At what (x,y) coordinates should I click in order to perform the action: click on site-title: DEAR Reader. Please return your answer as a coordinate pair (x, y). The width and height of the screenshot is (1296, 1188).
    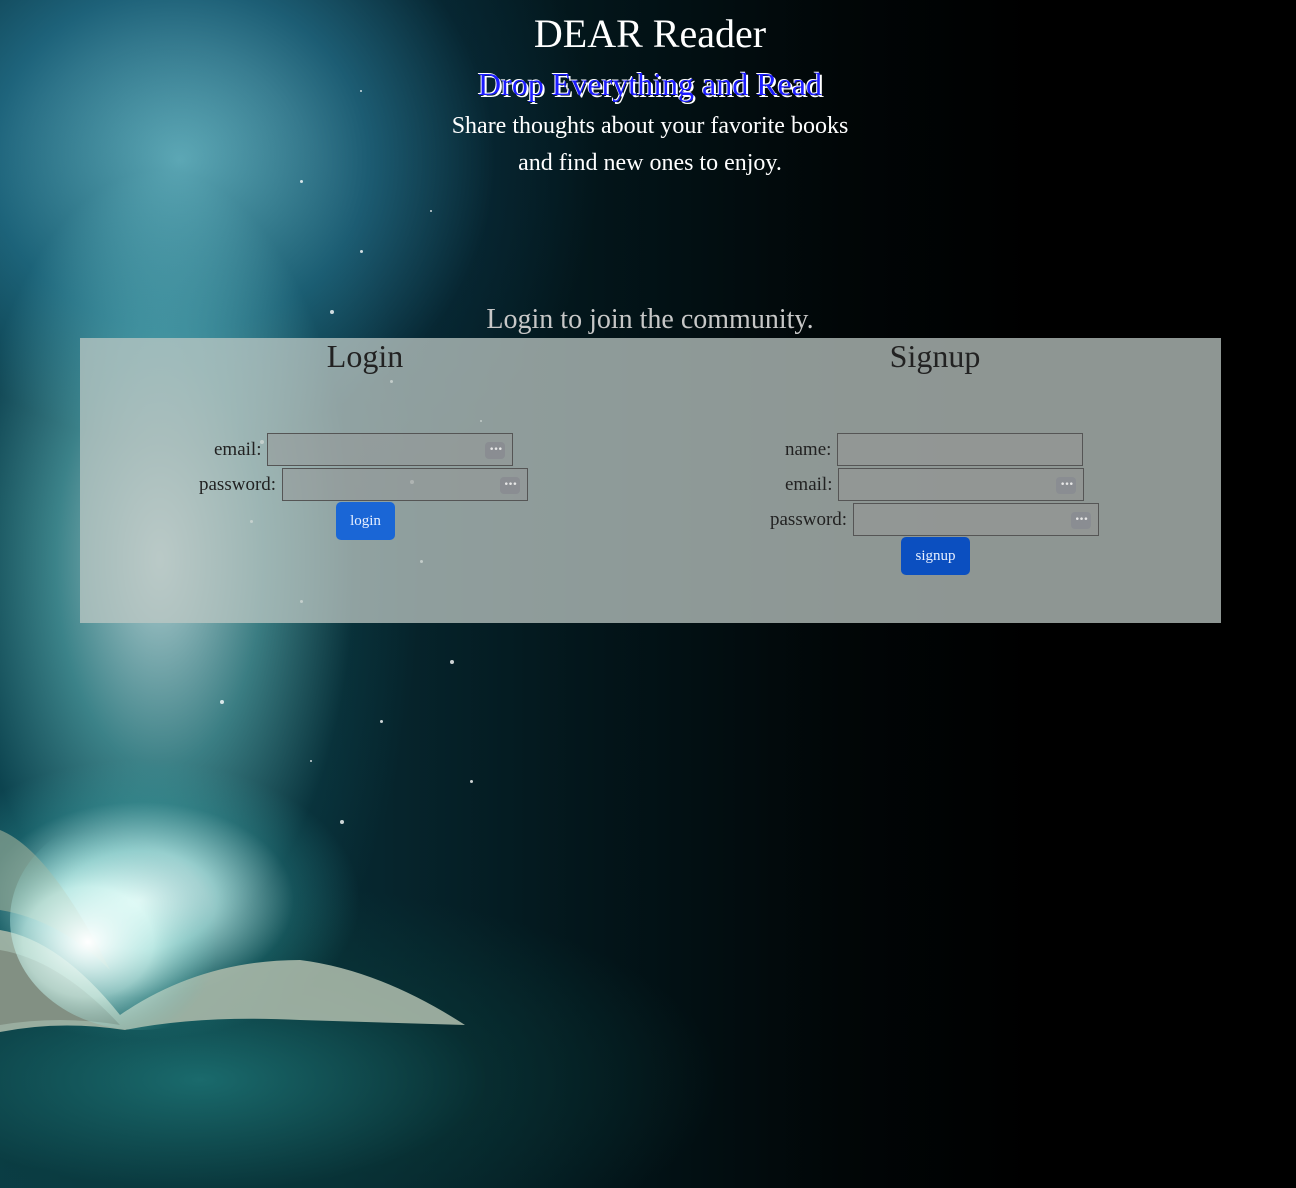
    Looking at the image, I should click on (650, 33).